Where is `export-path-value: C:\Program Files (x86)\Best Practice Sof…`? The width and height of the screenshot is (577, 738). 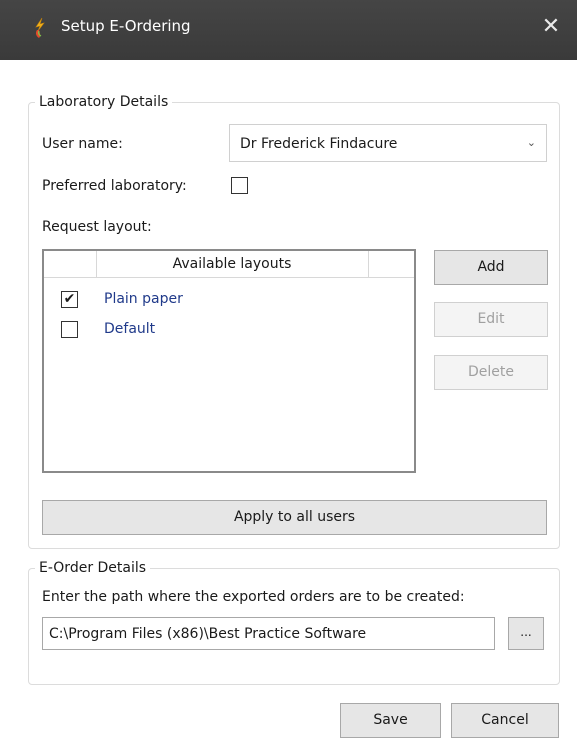 export-path-value: C:\Program Files (x86)\Best Practice Sof… is located at coordinates (208, 634).